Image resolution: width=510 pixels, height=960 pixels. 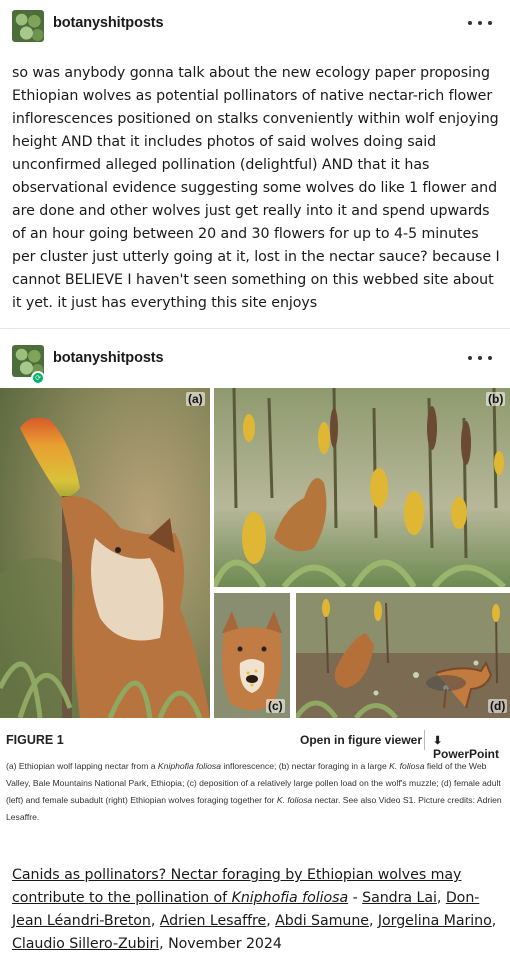 I want to click on toolbar-divider, so click(x=424, y=740).